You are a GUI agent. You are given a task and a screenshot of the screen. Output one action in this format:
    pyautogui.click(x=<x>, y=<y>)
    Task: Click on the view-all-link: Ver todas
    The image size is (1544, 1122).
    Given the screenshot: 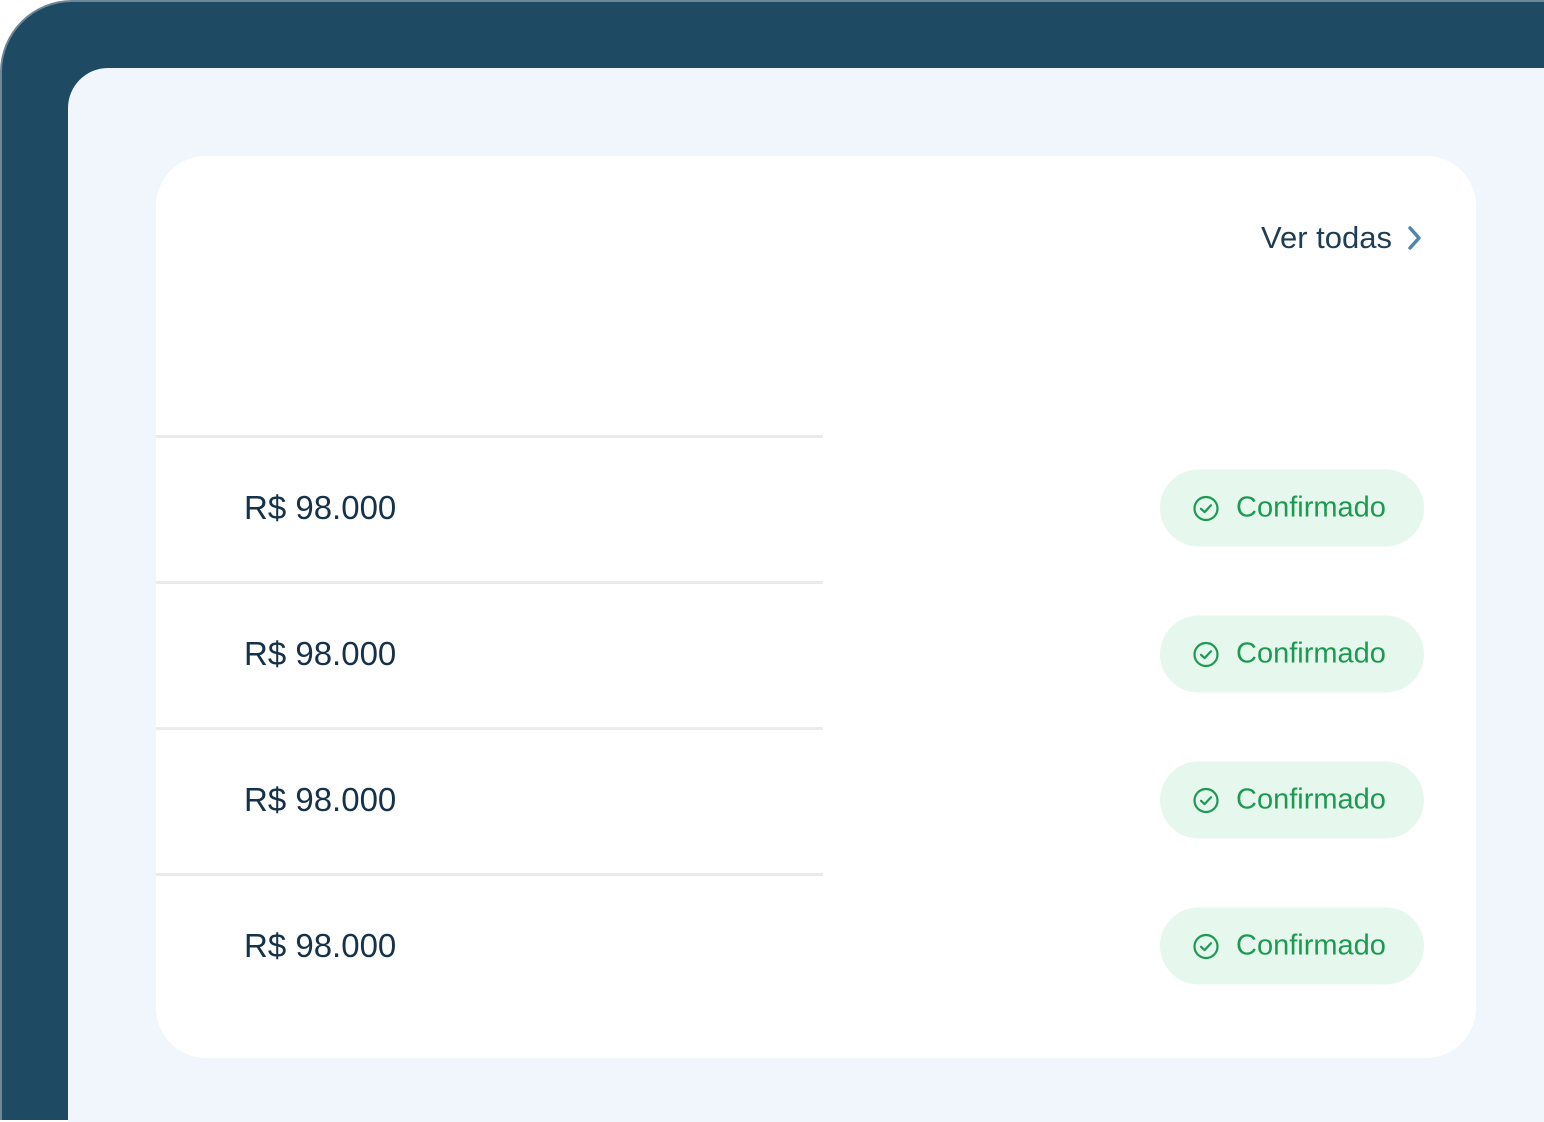 What is the action you would take?
    pyautogui.click(x=1342, y=238)
    